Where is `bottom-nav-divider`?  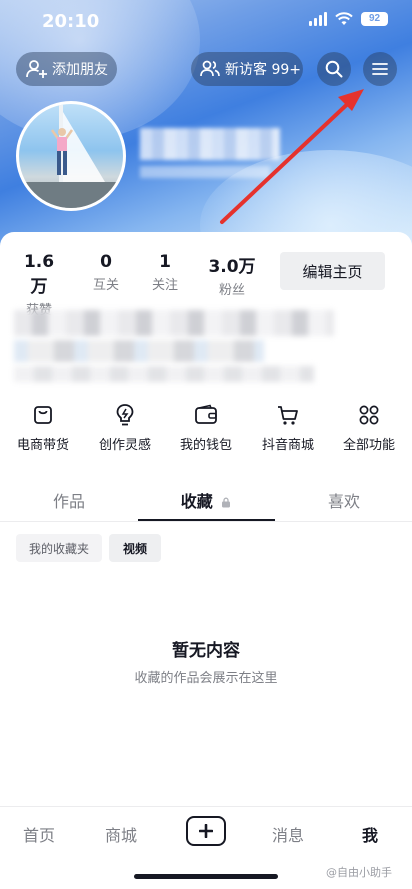
bottom-nav-divider is located at coordinates (206, 806).